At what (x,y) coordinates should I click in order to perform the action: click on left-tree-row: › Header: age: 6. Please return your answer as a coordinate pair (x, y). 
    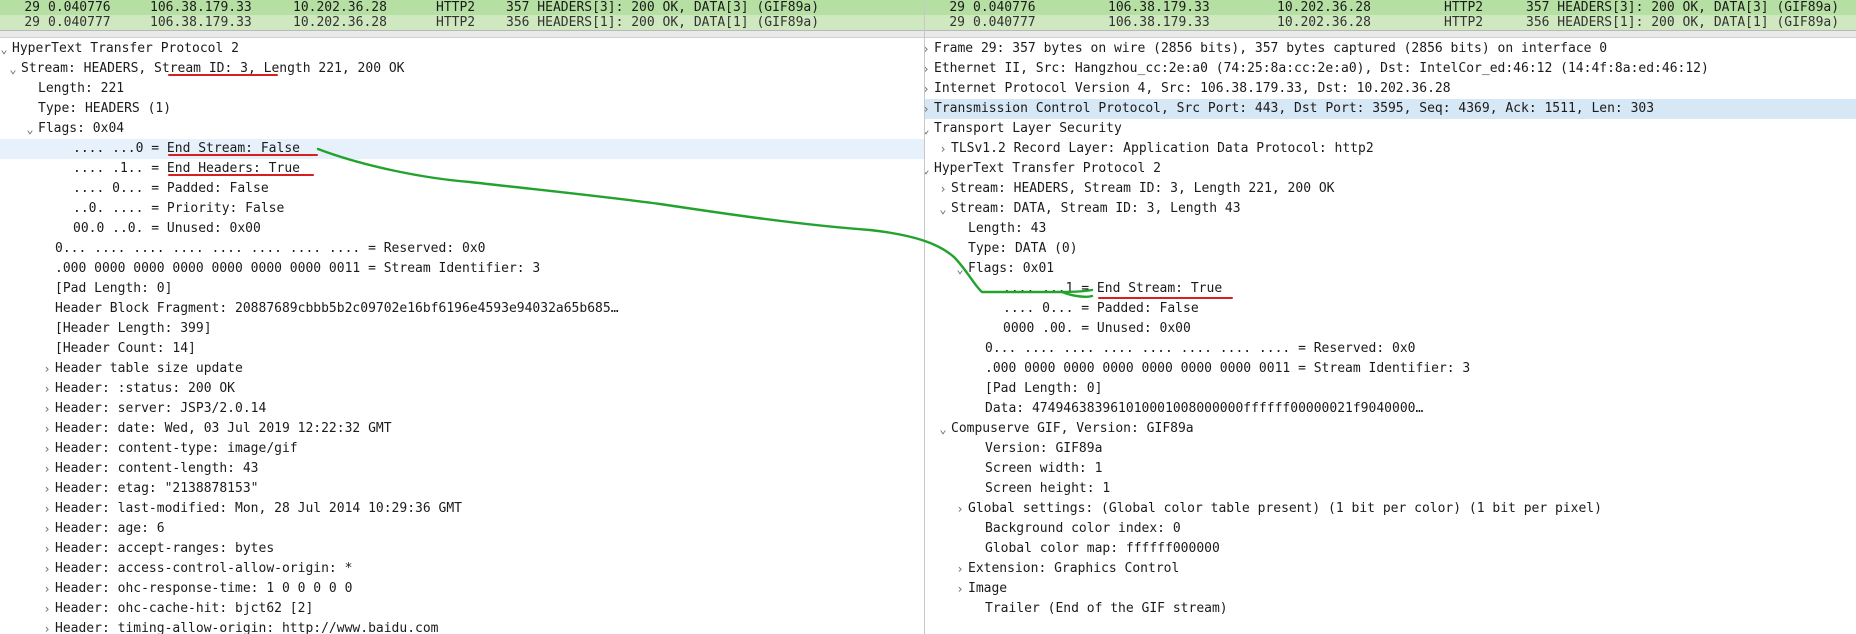
    Looking at the image, I should click on (462, 529).